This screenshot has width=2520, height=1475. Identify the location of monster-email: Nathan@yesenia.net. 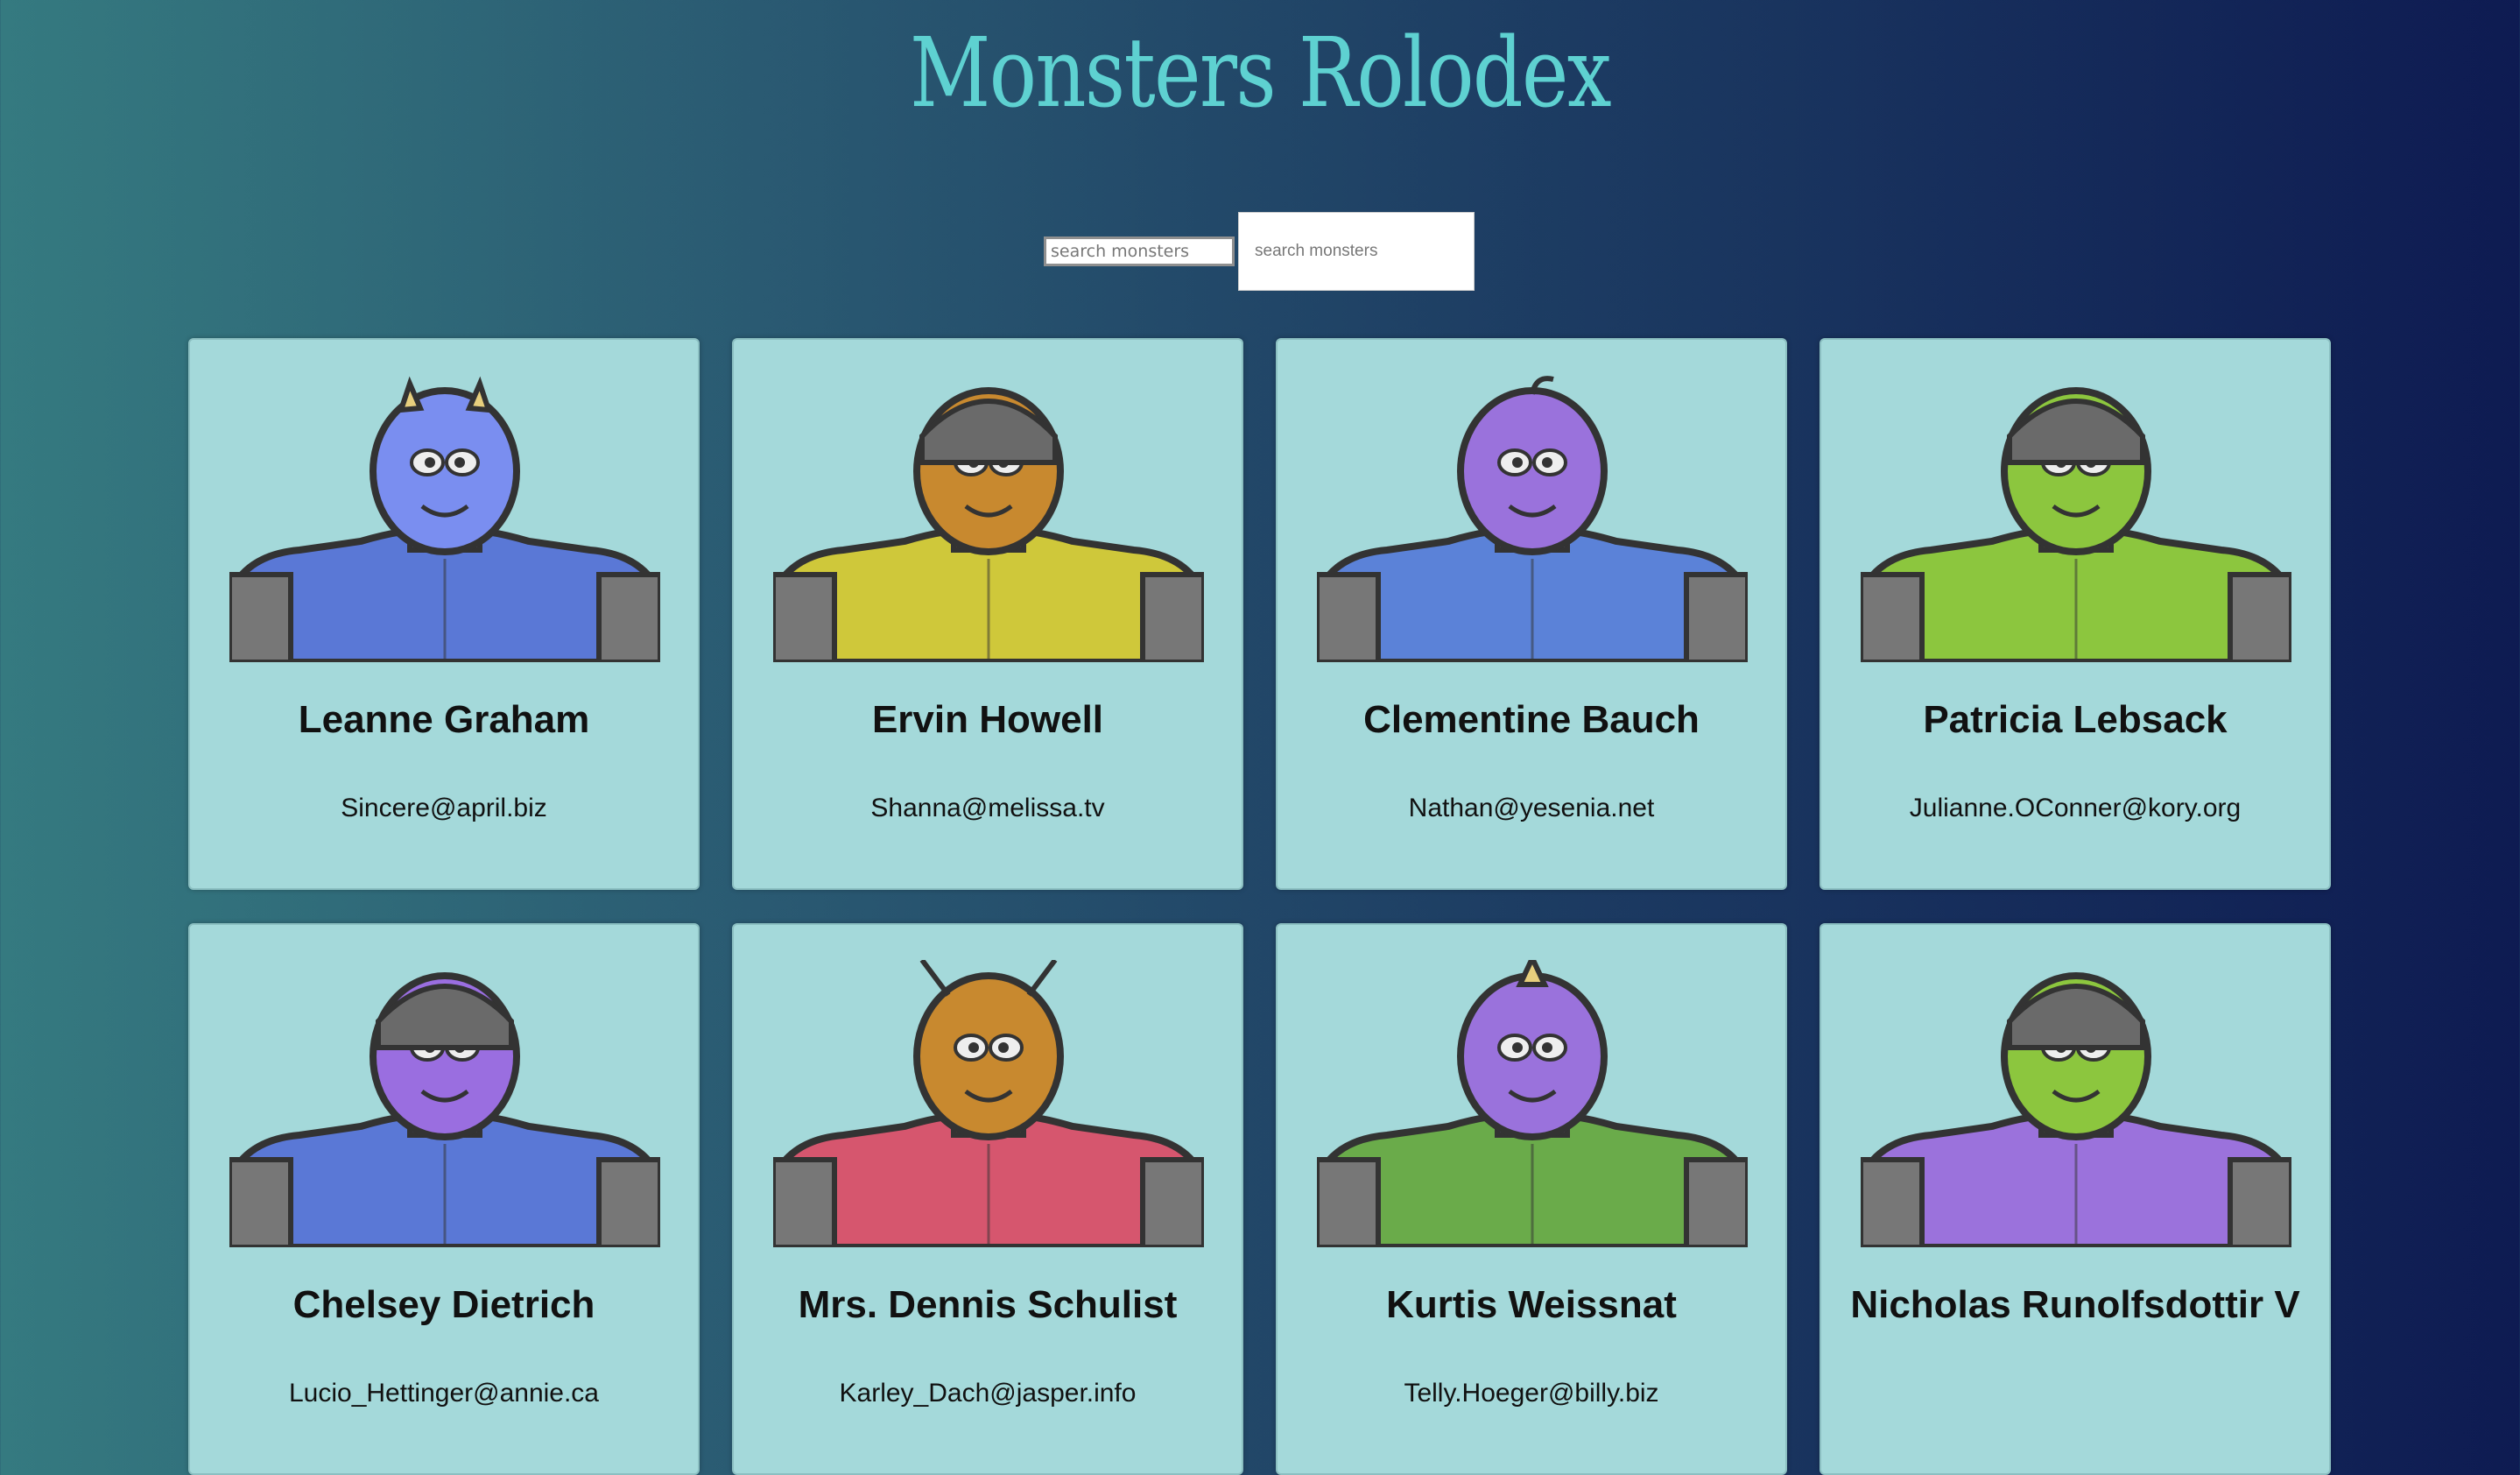
(1531, 808).